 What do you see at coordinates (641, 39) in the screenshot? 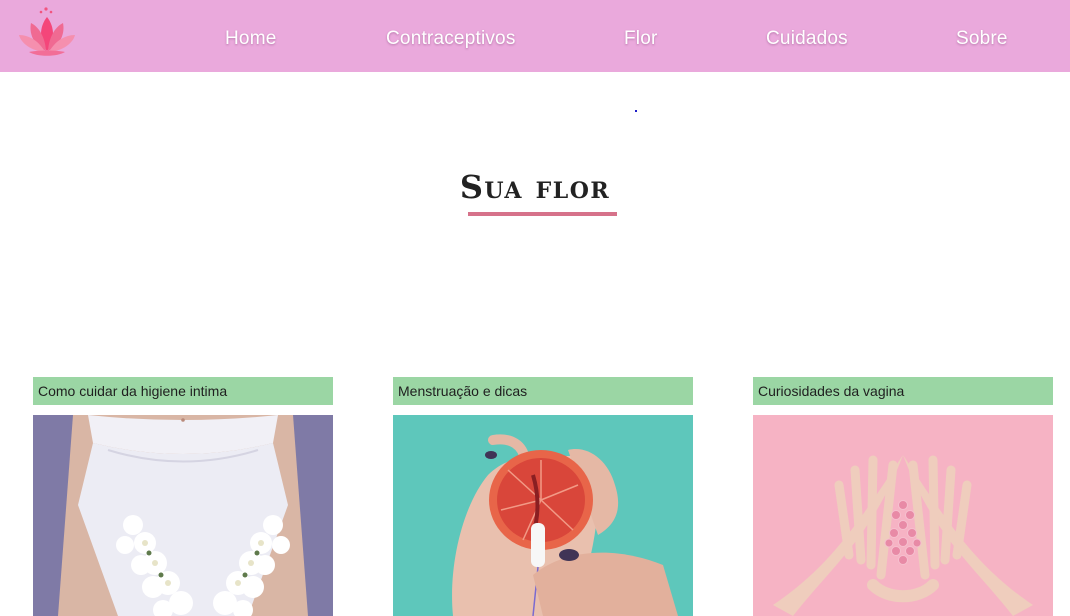
I see `nav-flor-link: Flor` at bounding box center [641, 39].